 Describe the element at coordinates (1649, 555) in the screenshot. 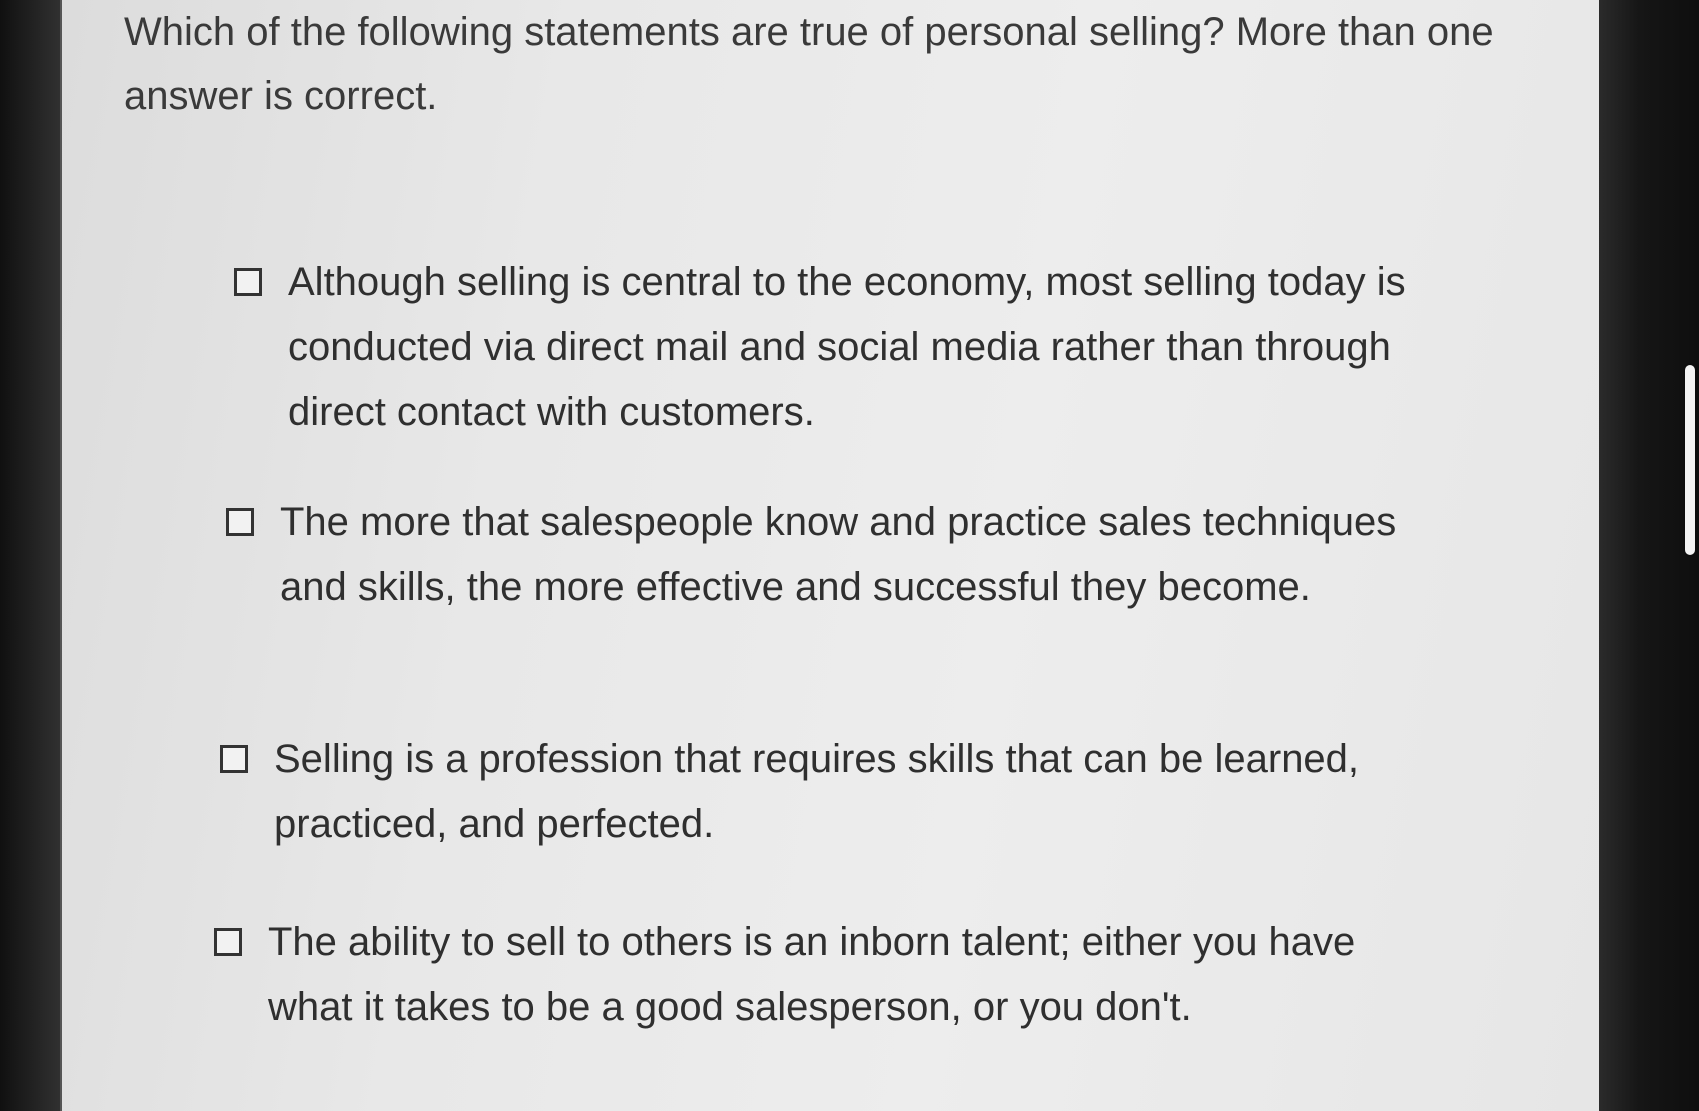

I see `device-bezel-right` at that location.